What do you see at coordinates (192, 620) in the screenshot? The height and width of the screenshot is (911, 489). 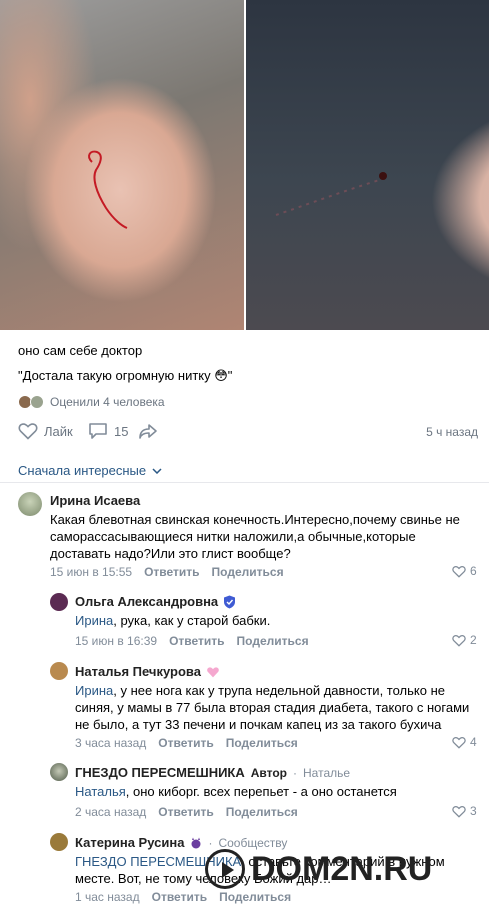 I see `comment-text: , рука, как у старой бабки.` at bounding box center [192, 620].